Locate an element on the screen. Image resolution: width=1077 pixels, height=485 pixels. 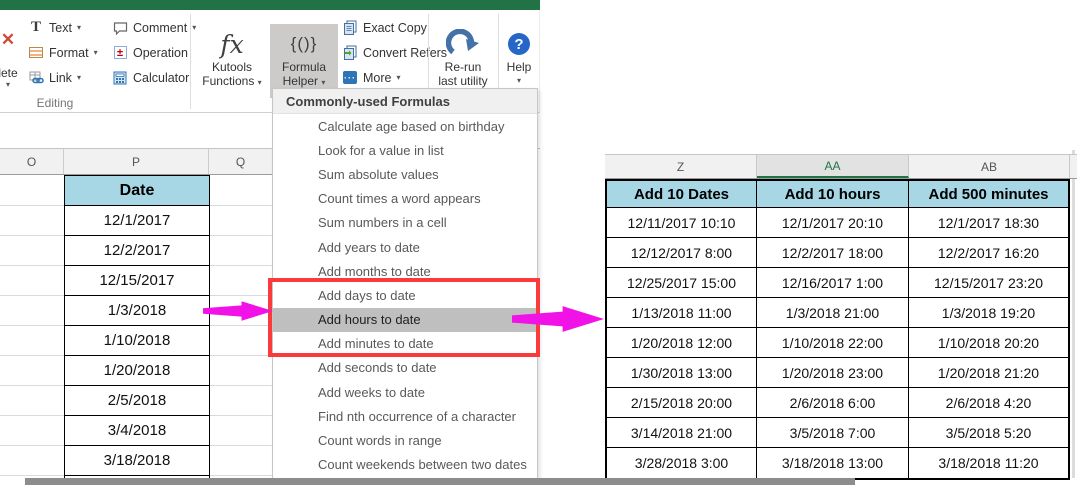
result-cell: 1/10/2018 22:00 is located at coordinates (833, 343).